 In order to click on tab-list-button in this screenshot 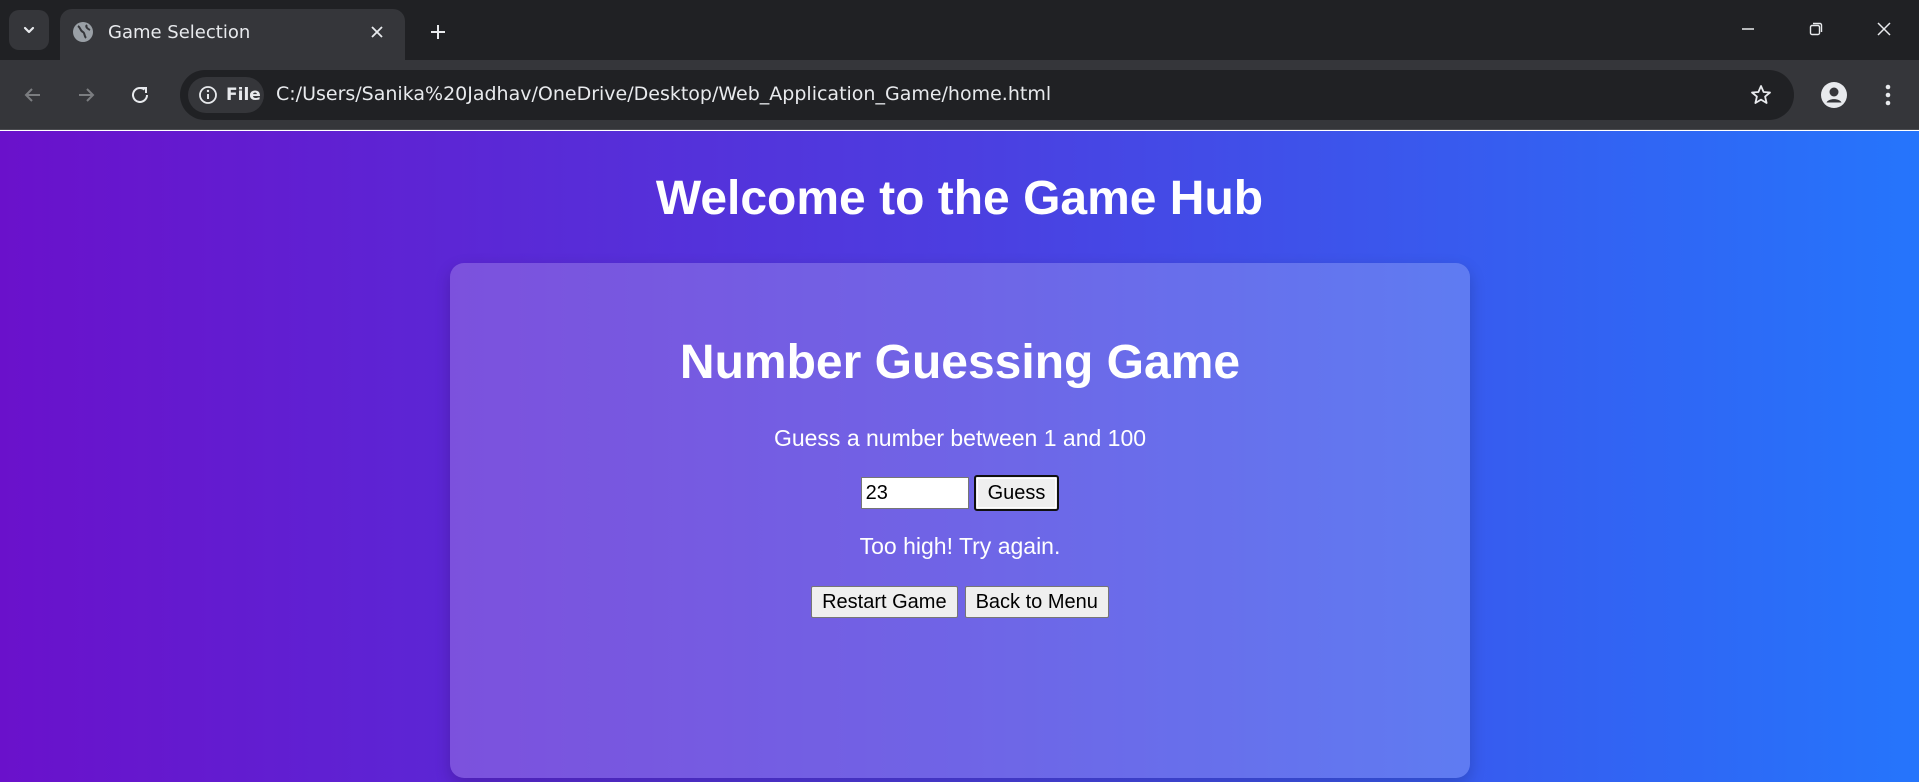, I will do `click(29, 30)`.